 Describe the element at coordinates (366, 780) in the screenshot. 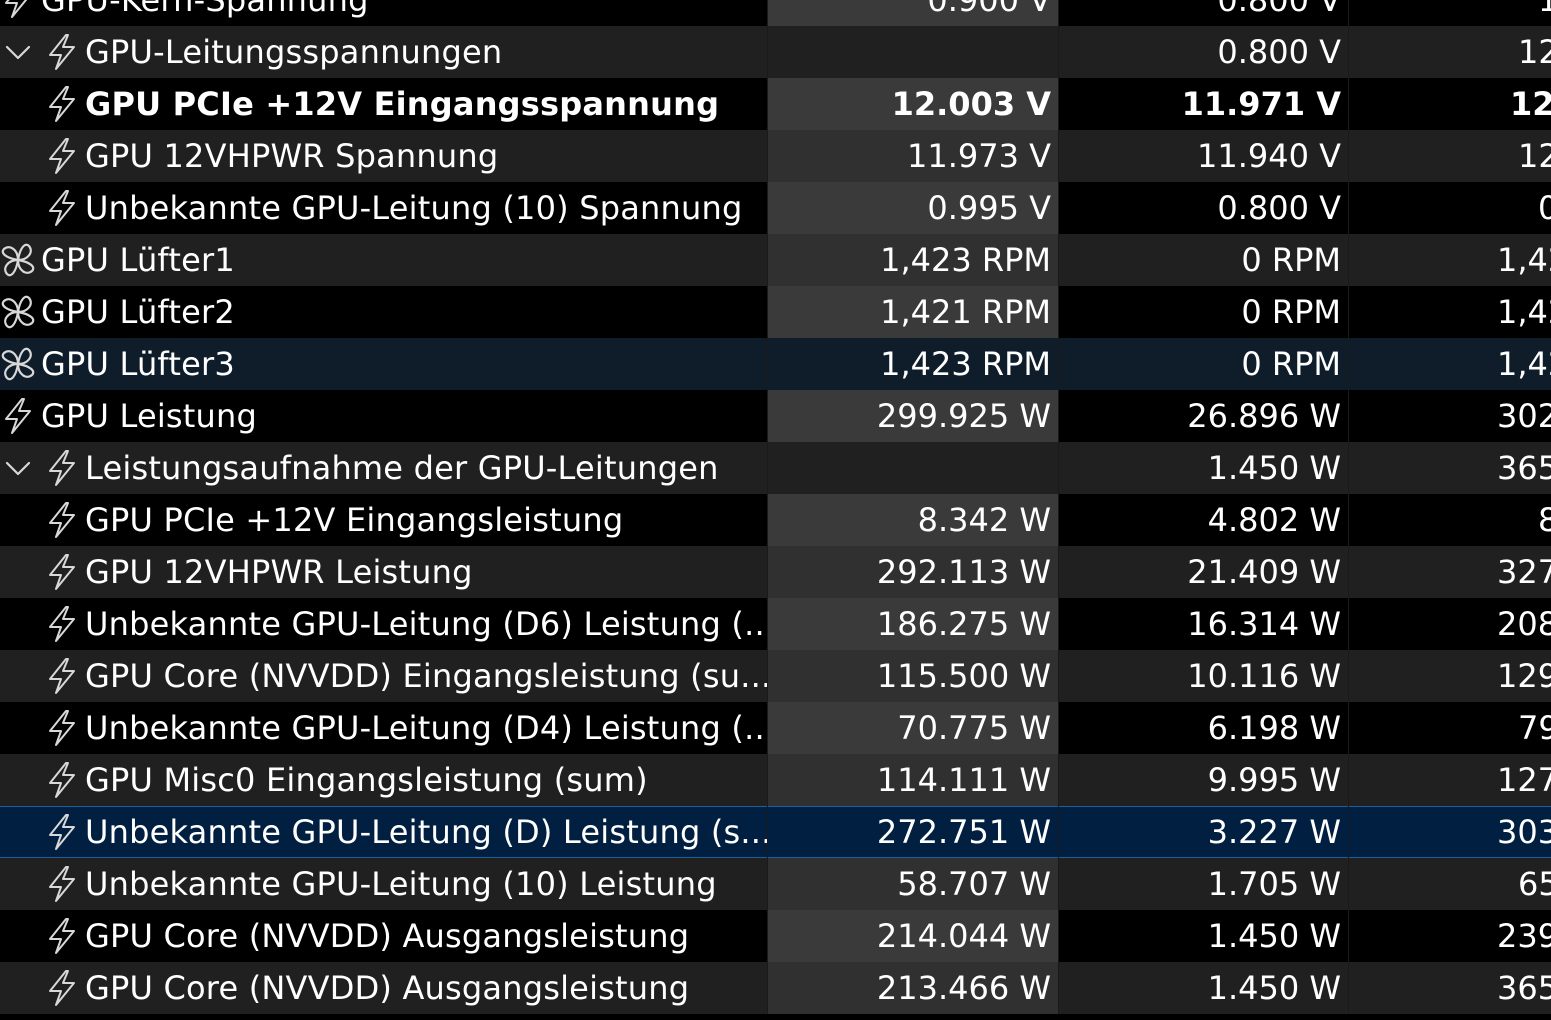

I see `sensor-label: GPU Misc0 Eingangsleistung (sum)` at that location.